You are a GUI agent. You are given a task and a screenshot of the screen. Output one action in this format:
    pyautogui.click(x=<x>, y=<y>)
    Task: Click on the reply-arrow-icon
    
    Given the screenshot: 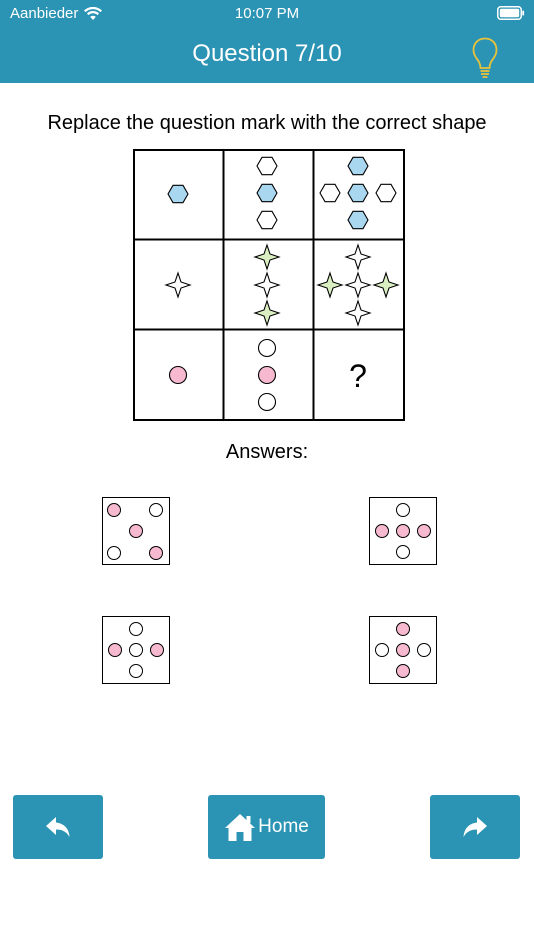 What is the action you would take?
    pyautogui.click(x=58, y=827)
    